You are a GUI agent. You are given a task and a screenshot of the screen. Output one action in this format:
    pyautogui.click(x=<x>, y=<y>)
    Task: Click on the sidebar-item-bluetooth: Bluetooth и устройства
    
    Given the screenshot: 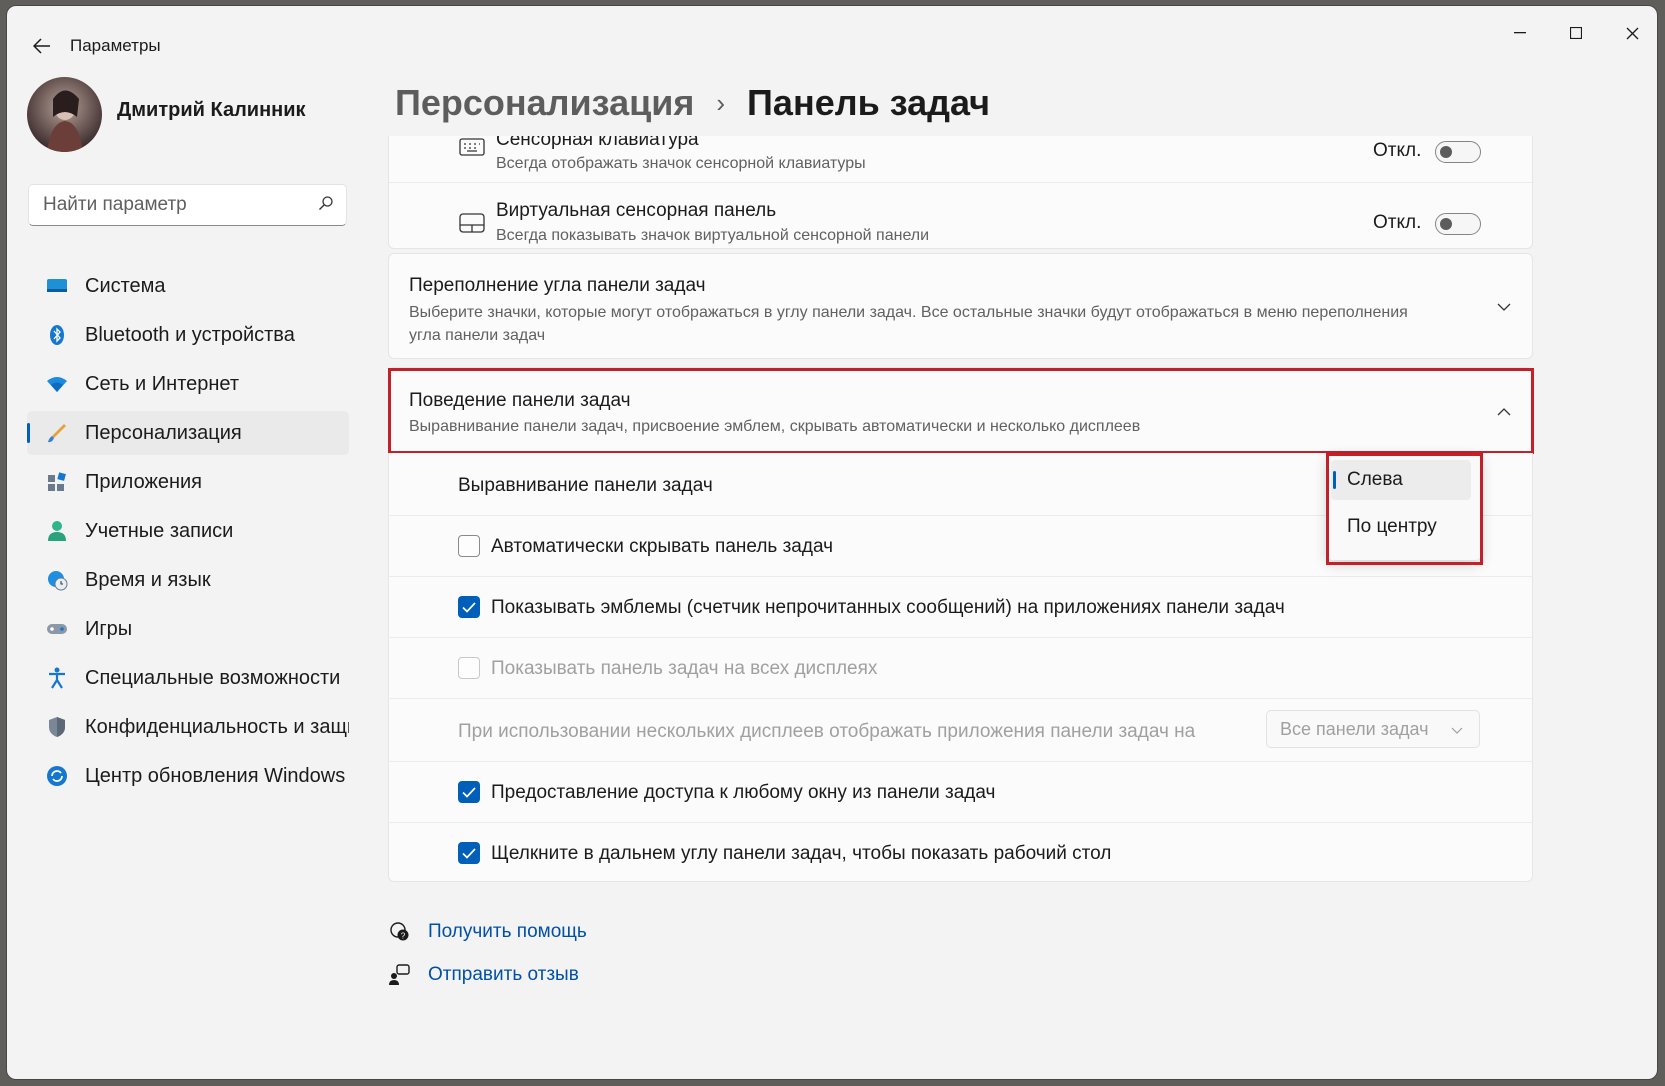 What is the action you would take?
    pyautogui.click(x=188, y=335)
    